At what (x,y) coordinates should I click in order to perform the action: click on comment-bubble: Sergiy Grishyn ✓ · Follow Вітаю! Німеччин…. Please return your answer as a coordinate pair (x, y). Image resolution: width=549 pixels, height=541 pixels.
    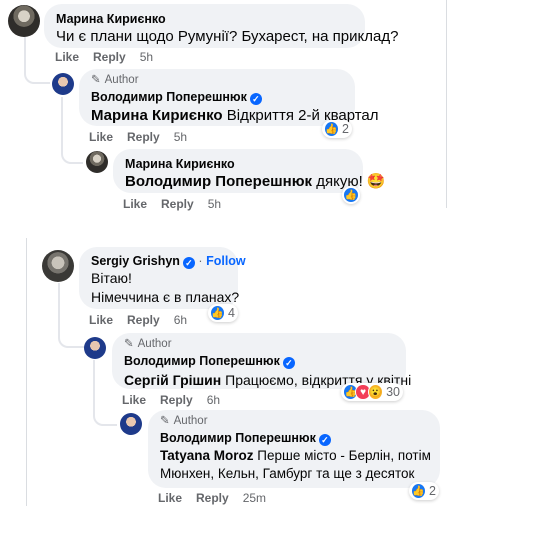
    Looking at the image, I should click on (162, 278).